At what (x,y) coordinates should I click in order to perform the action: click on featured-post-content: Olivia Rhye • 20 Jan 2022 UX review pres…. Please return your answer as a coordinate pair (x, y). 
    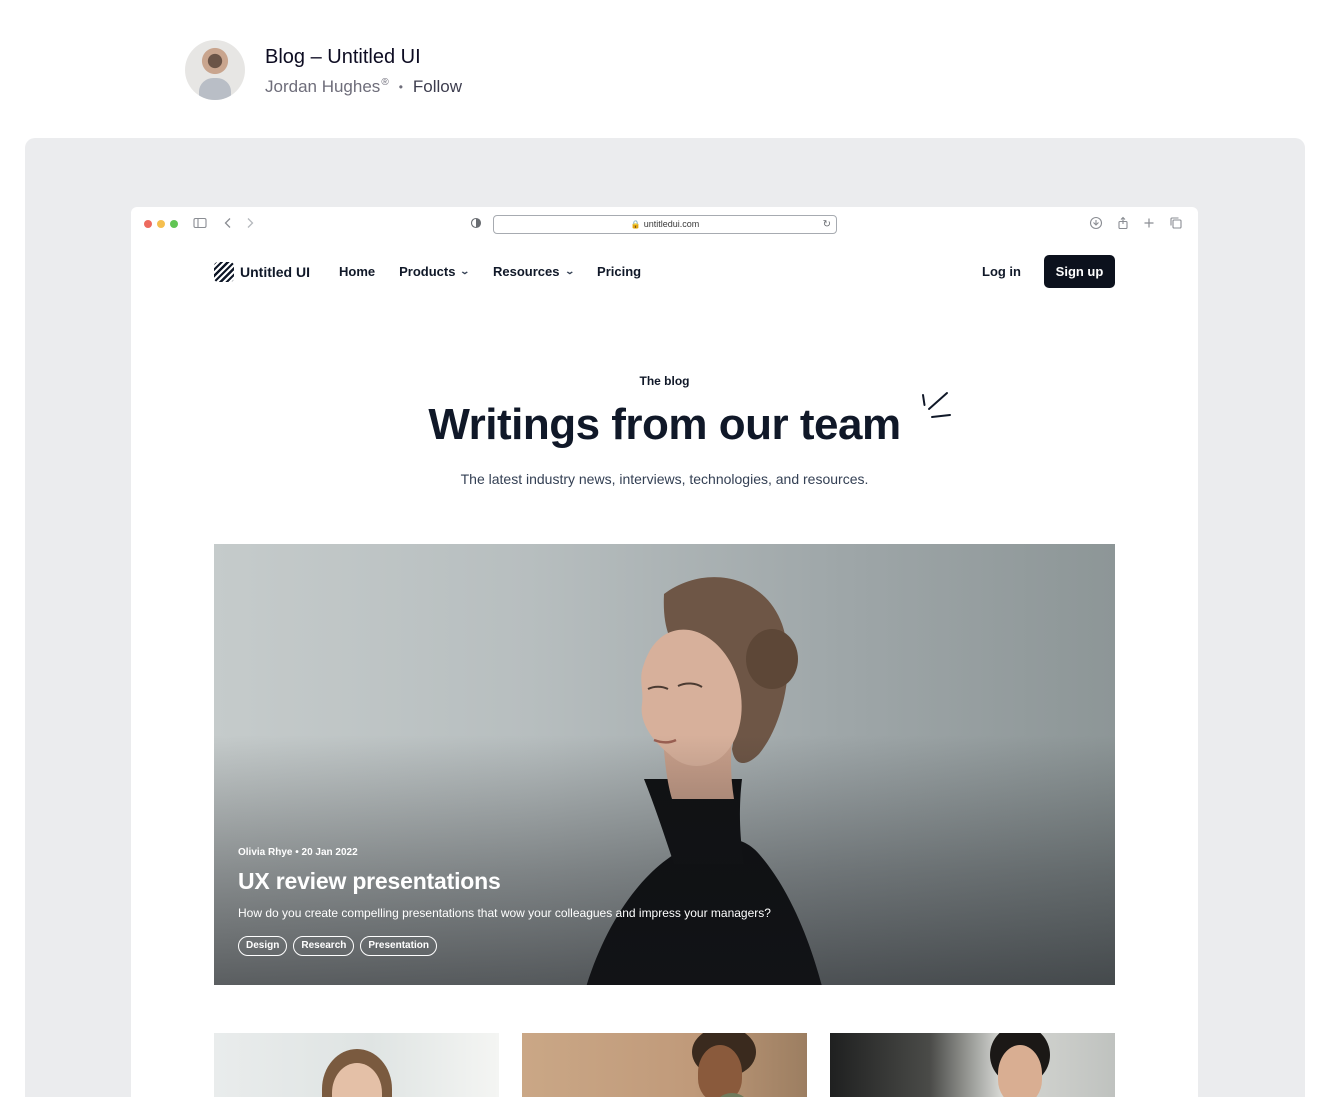
    Looking at the image, I should click on (504, 901).